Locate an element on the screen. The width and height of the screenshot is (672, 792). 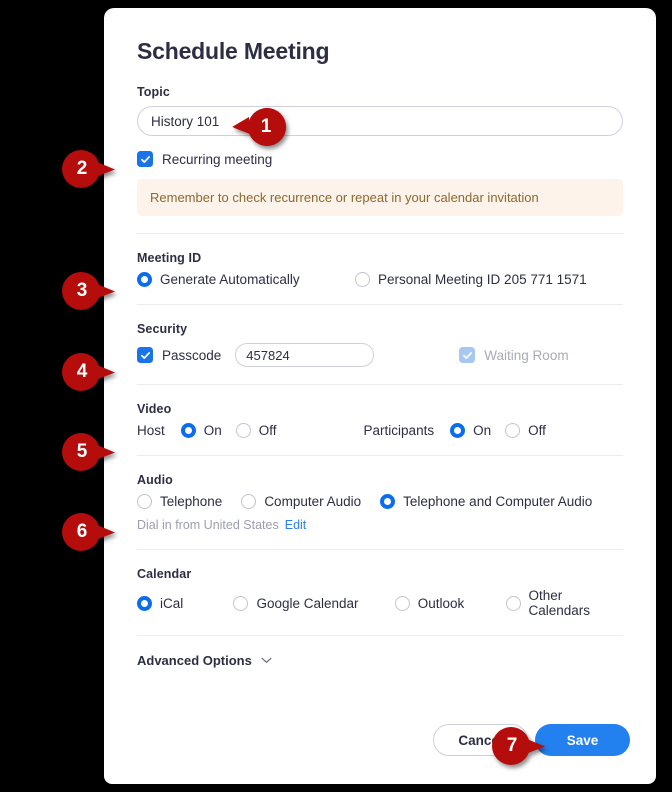
passcode-checkbox is located at coordinates (145, 355).